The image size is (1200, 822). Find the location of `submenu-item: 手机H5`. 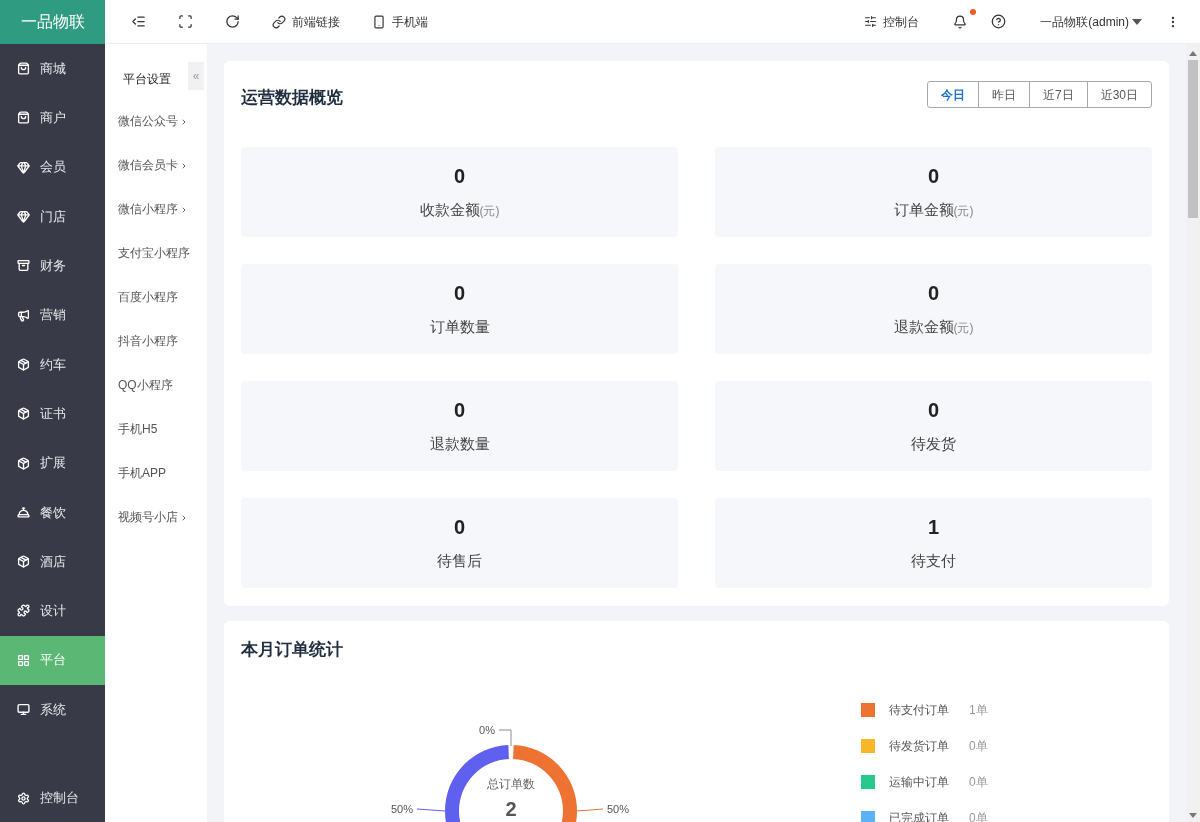

submenu-item: 手机H5 is located at coordinates (138, 429).